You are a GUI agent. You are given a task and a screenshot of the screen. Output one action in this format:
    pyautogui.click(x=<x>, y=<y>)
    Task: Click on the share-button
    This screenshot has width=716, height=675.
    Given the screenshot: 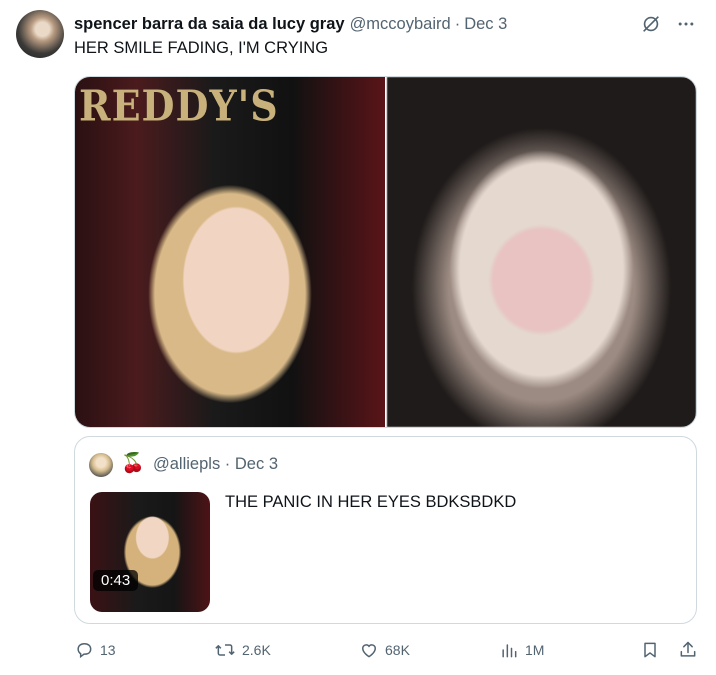 What is the action you would take?
    pyautogui.click(x=688, y=650)
    